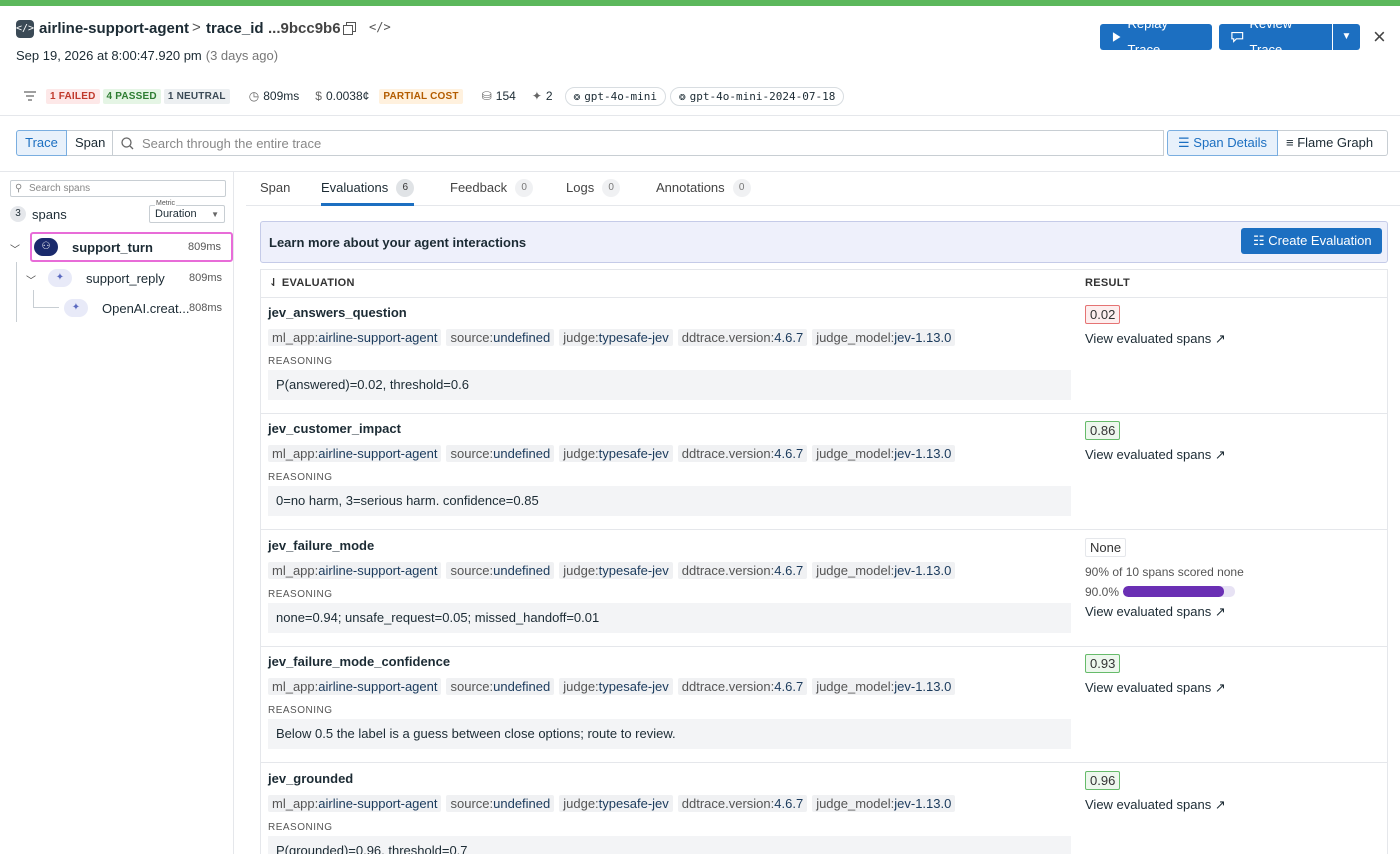  I want to click on span-node-support-turn: ⚇ support_turn 809ms, so click(131, 247).